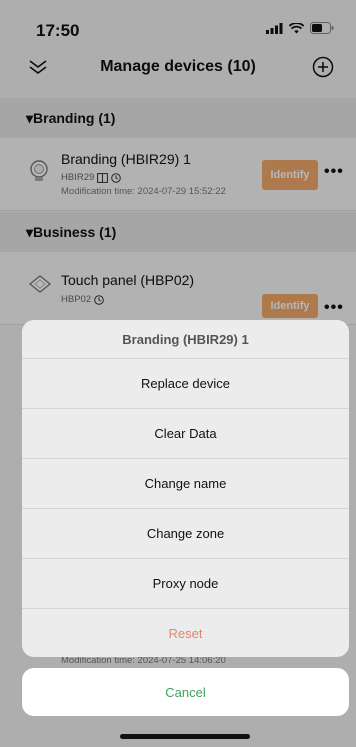 The height and width of the screenshot is (747, 356). I want to click on action-sheet-title: Branding (HBIR29) 1, so click(185, 339).